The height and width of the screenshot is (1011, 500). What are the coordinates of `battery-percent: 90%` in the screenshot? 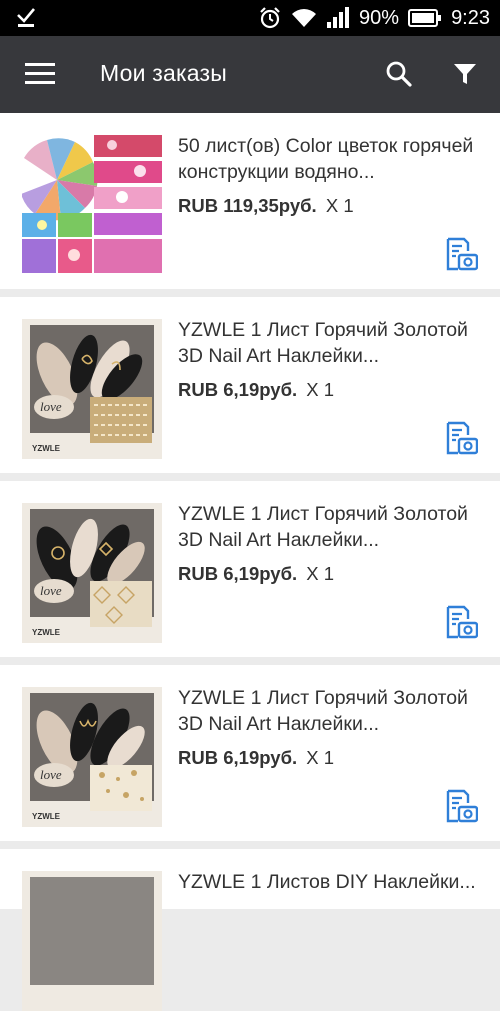 It's located at (379, 17).